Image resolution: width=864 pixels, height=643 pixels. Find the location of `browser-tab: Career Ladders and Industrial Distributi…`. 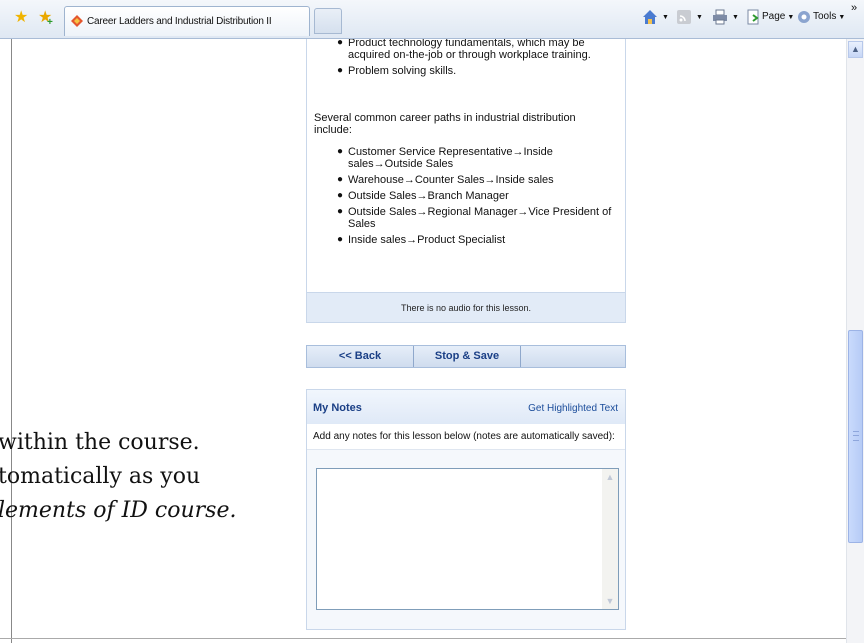

browser-tab: Career Ladders and Industrial Distributi… is located at coordinates (187, 21).